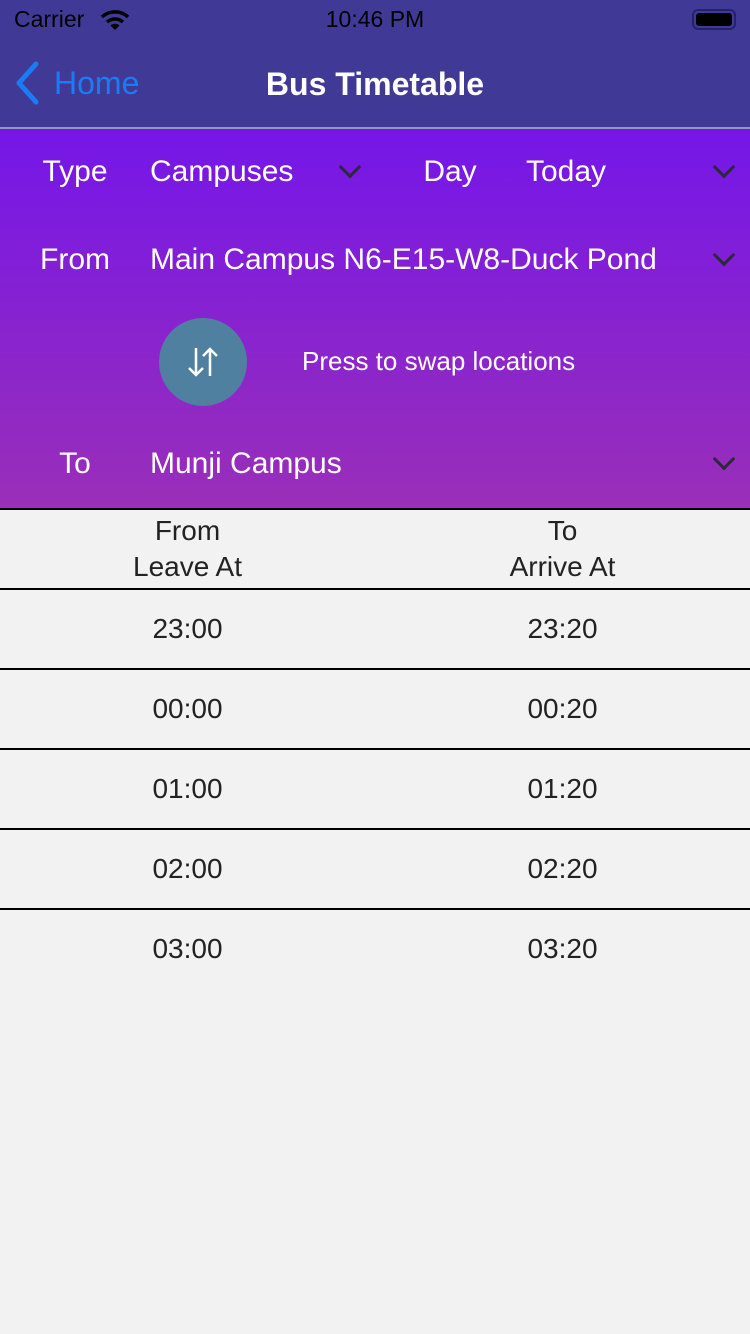  Describe the element at coordinates (562, 868) in the screenshot. I see `arrive-time: 02:20` at that location.